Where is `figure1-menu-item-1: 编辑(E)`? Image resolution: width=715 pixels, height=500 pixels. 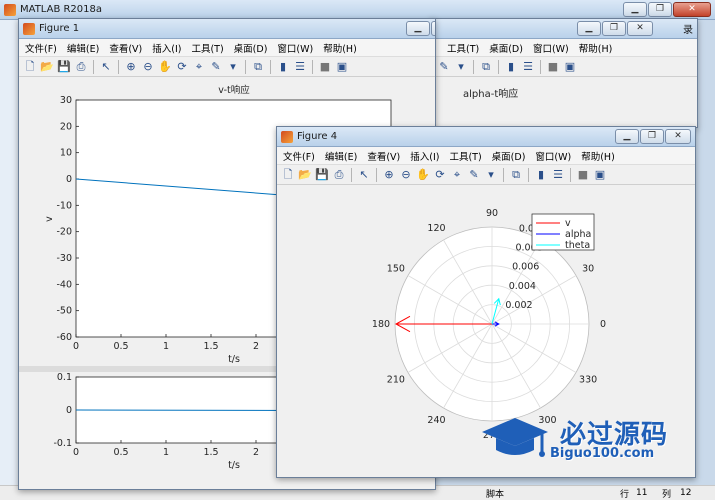
figure1-menu-item-1: 编辑(E) is located at coordinates (83, 48).